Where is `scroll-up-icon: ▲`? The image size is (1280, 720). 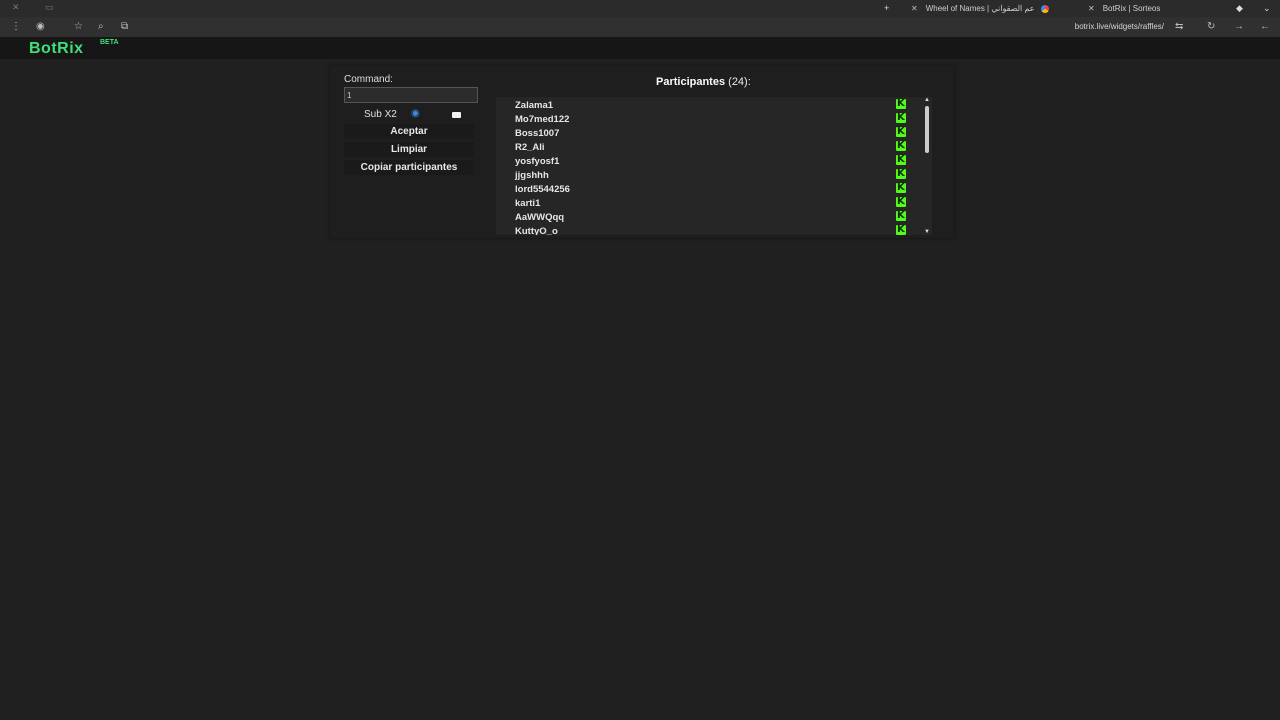 scroll-up-icon: ▲ is located at coordinates (927, 100).